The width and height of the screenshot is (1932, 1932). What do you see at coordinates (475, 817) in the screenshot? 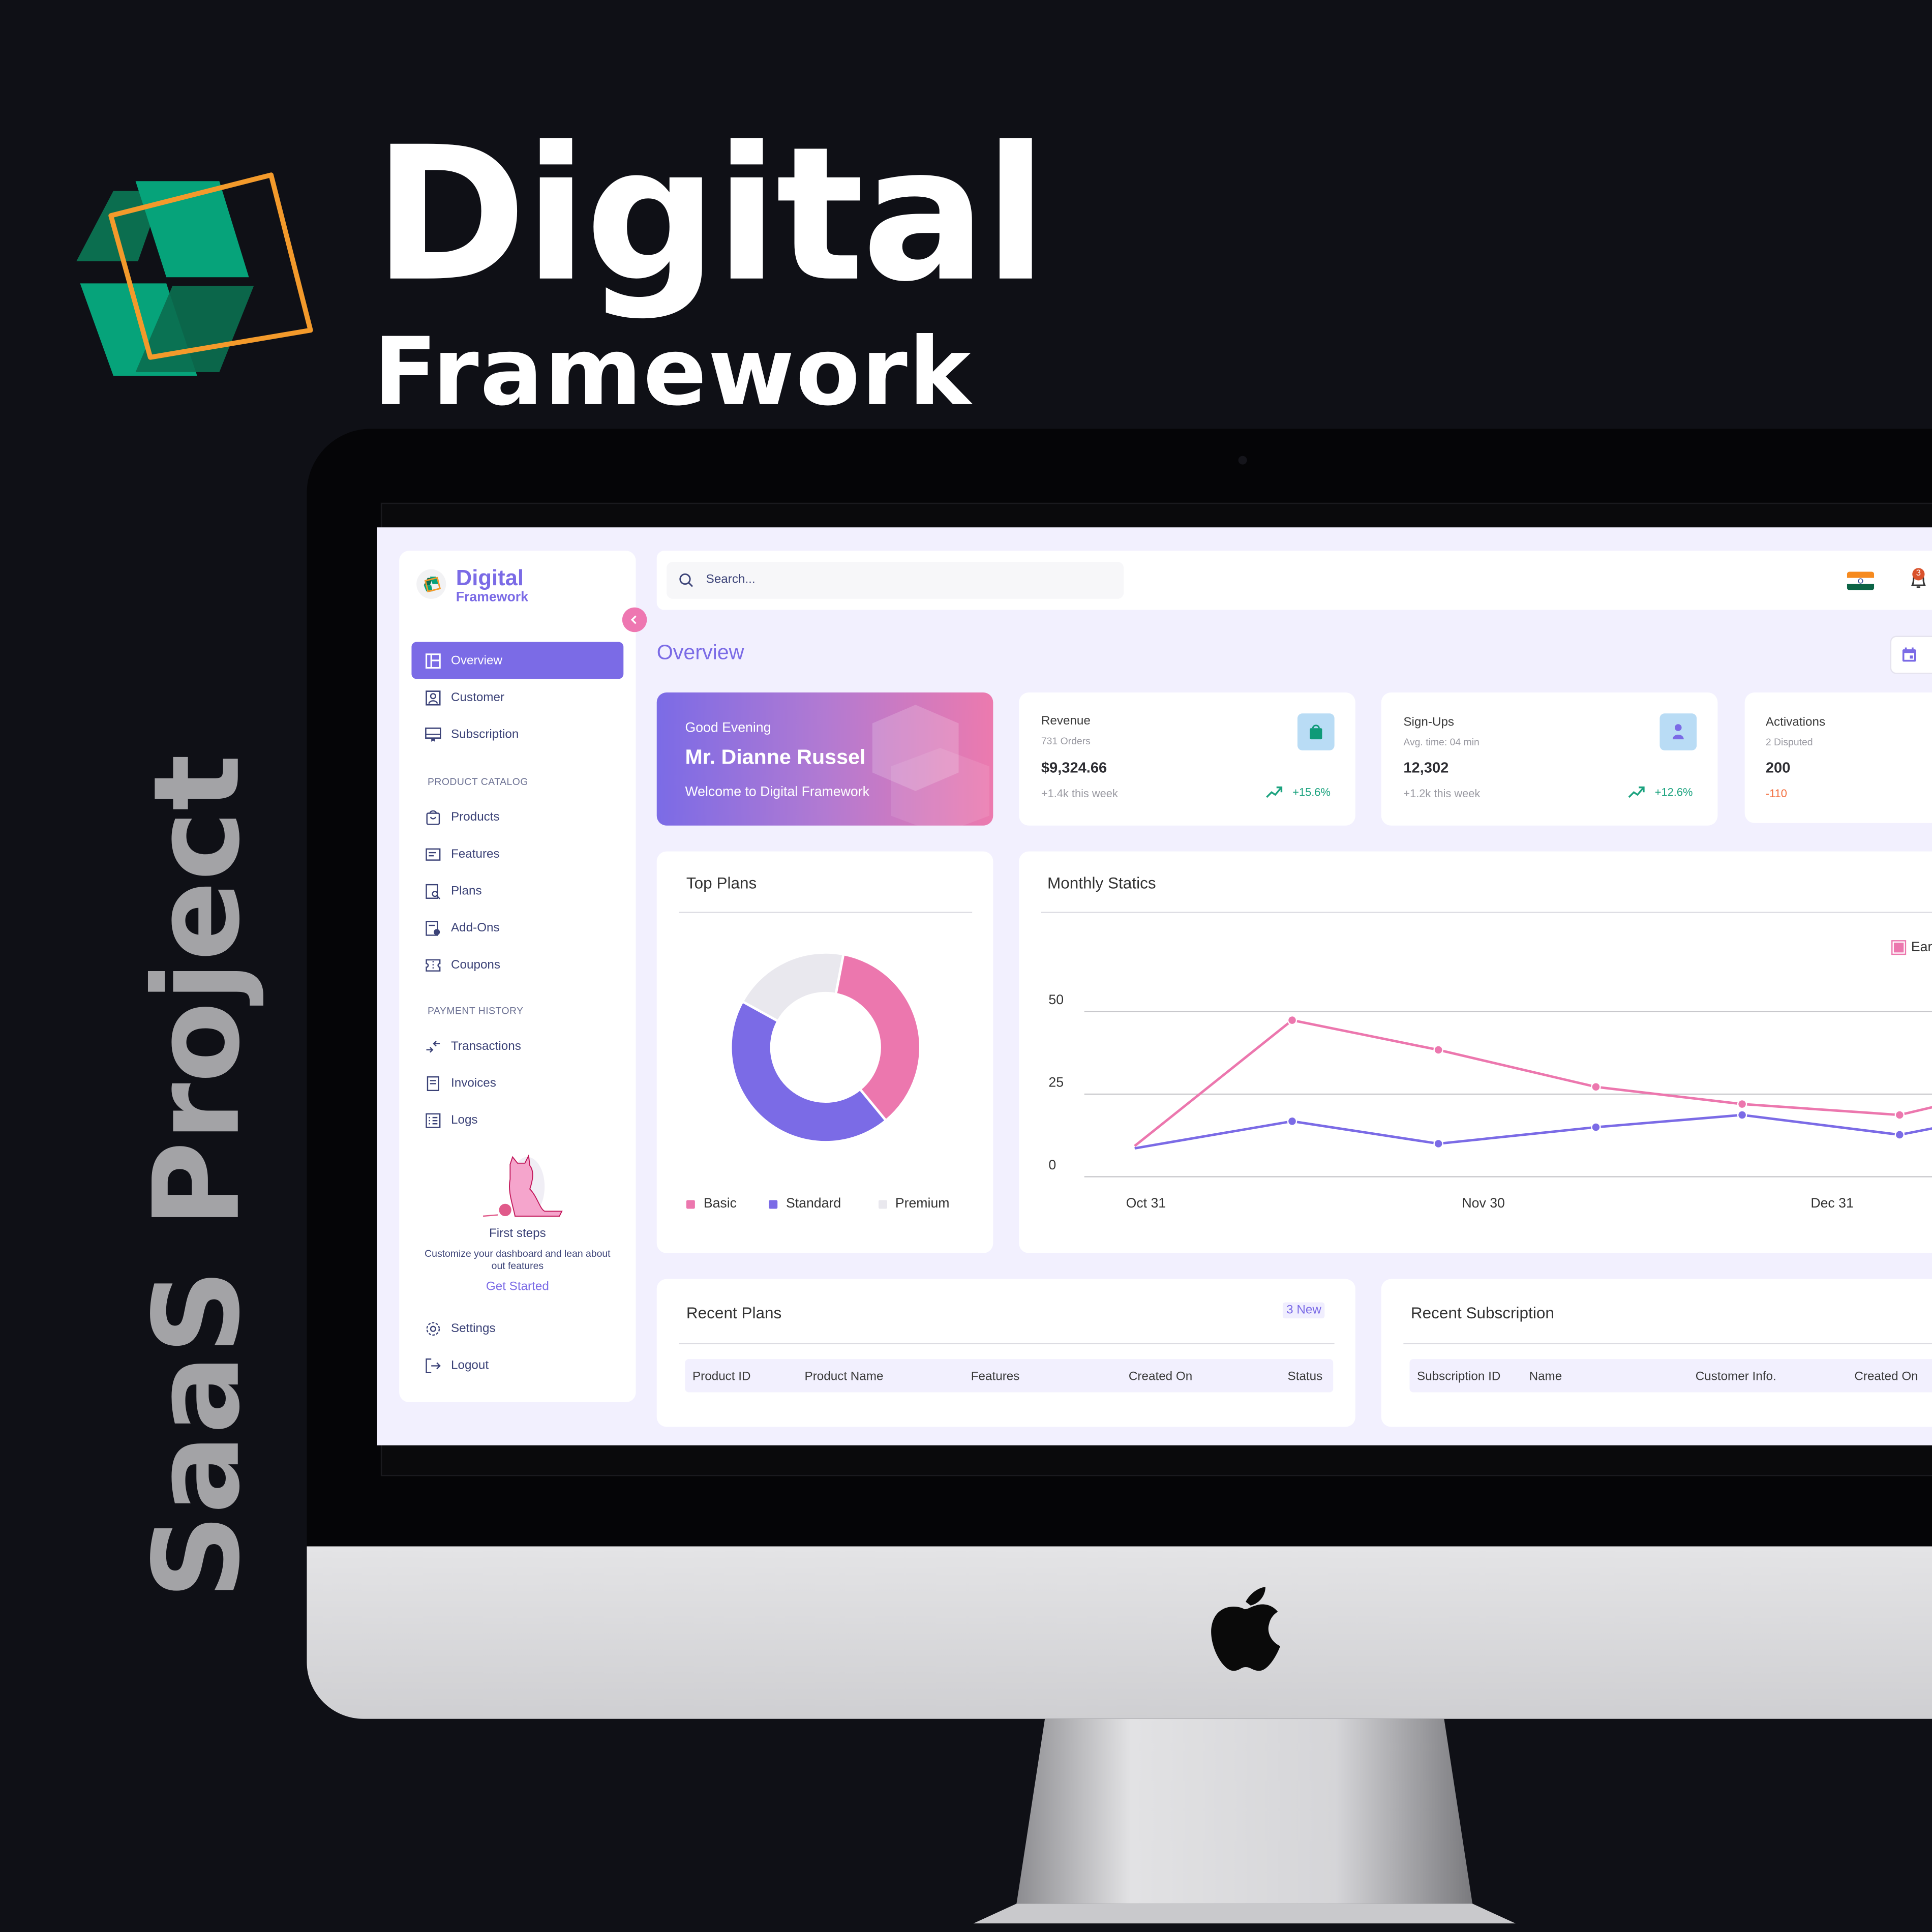
I see `sidebar-item-label: Products` at bounding box center [475, 817].